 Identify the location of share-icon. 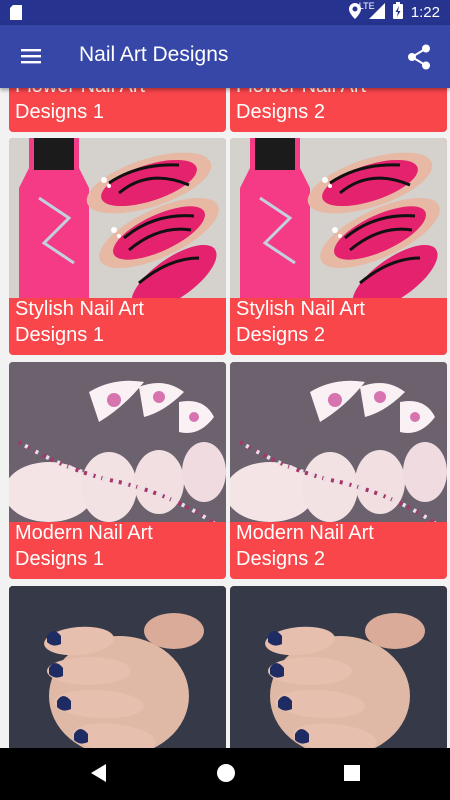
(419, 59).